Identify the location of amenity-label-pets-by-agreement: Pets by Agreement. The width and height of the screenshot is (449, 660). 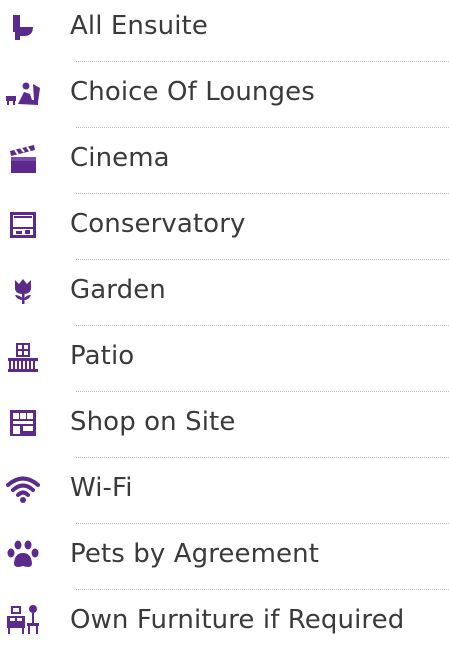
(195, 554).